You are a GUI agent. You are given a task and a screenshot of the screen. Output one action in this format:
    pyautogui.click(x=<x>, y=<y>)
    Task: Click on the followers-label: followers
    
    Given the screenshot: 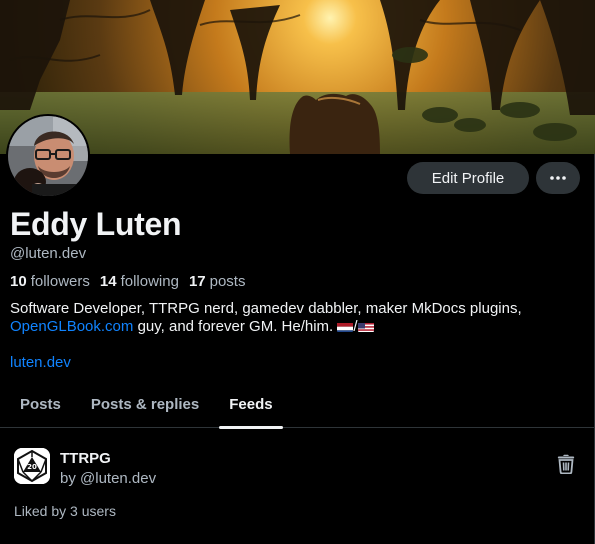 What is the action you would take?
    pyautogui.click(x=60, y=281)
    